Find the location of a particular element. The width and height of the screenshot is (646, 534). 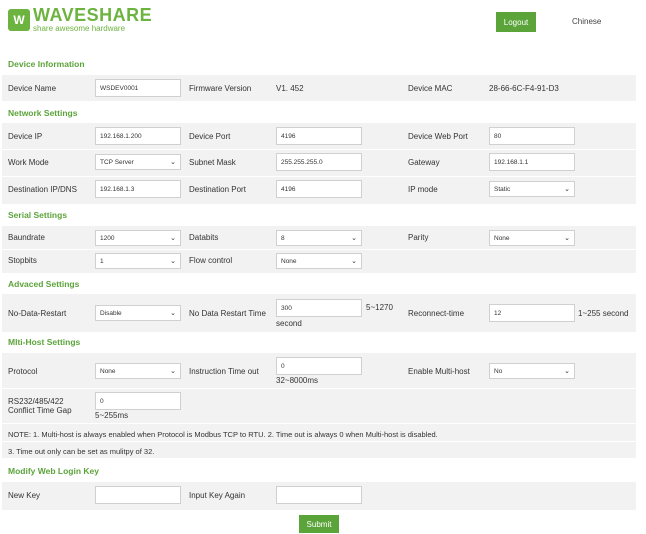

work-mode-select: TCP Server ⌄ is located at coordinates (138, 162).